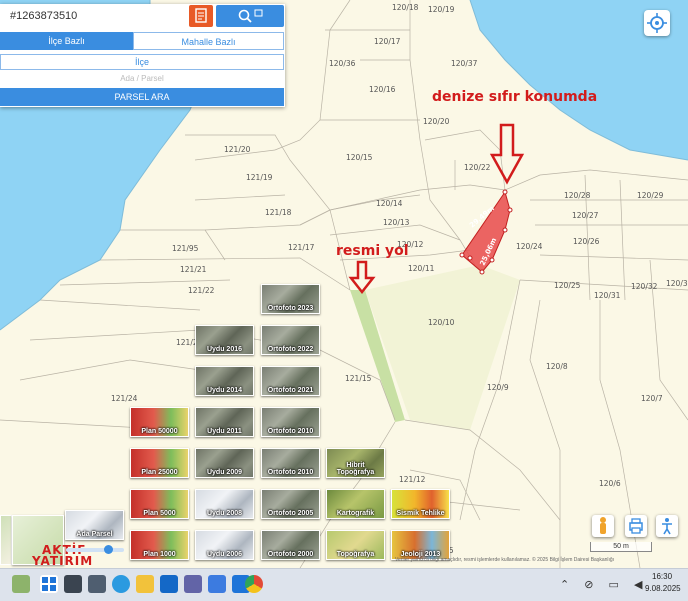  What do you see at coordinates (441, 9) in the screenshot?
I see `parcel-label: 120/19` at bounding box center [441, 9].